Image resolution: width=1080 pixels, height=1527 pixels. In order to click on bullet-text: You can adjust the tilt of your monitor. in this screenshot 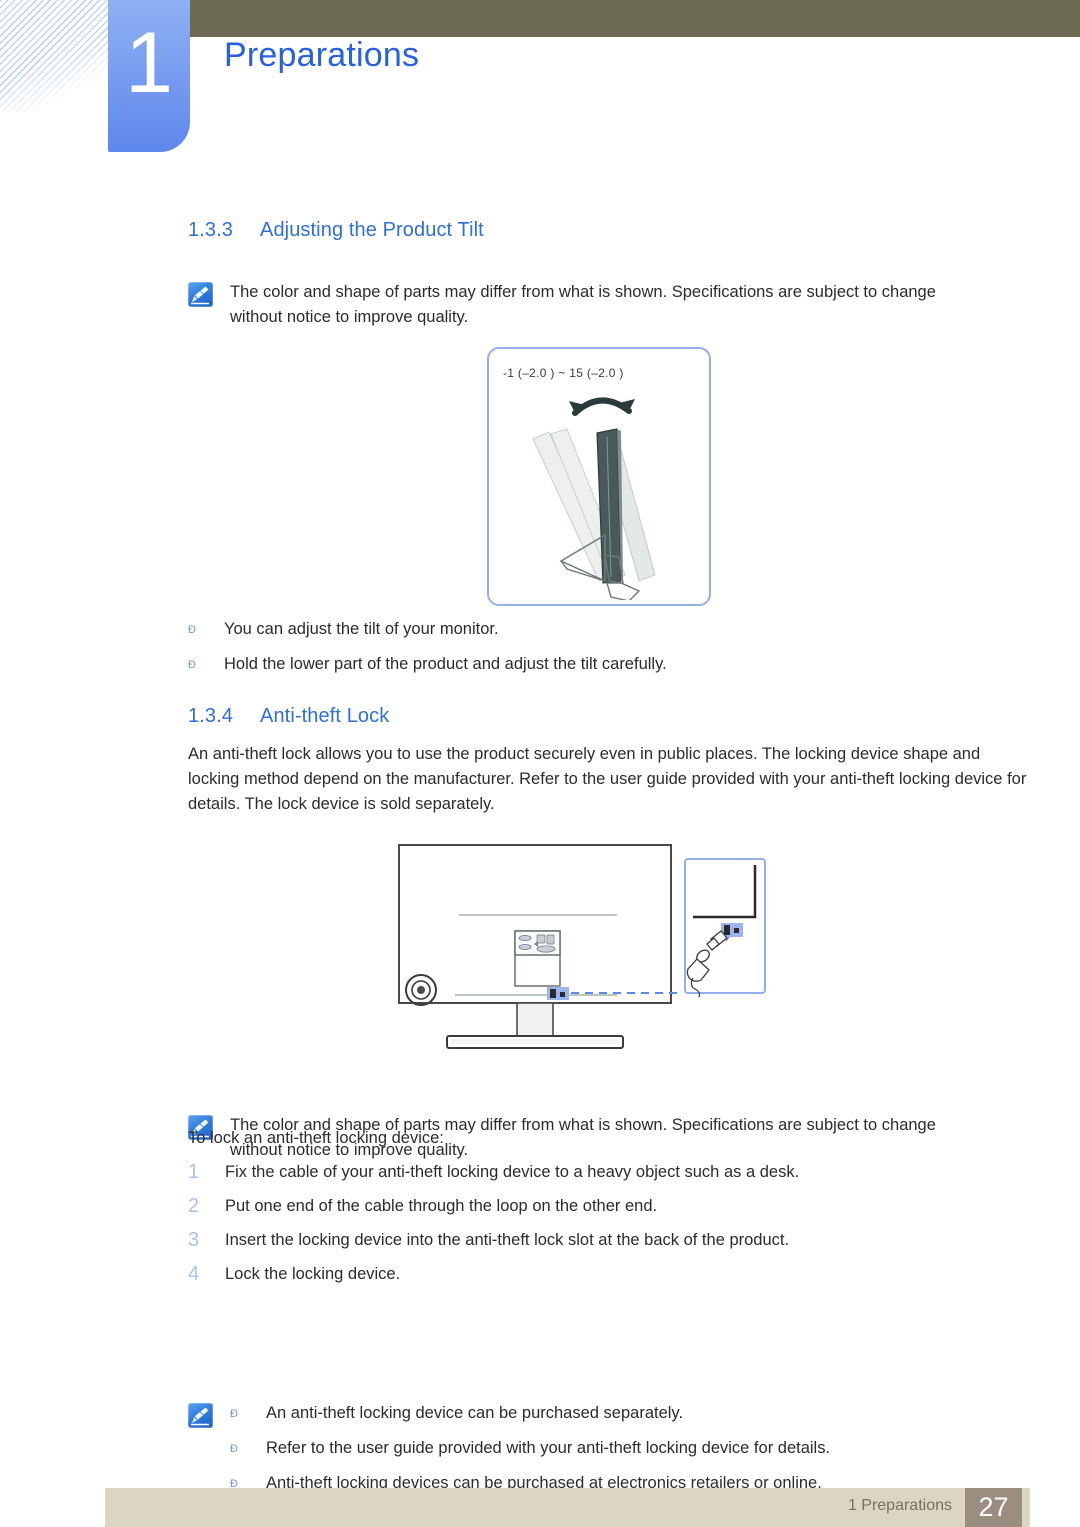, I will do `click(361, 629)`.